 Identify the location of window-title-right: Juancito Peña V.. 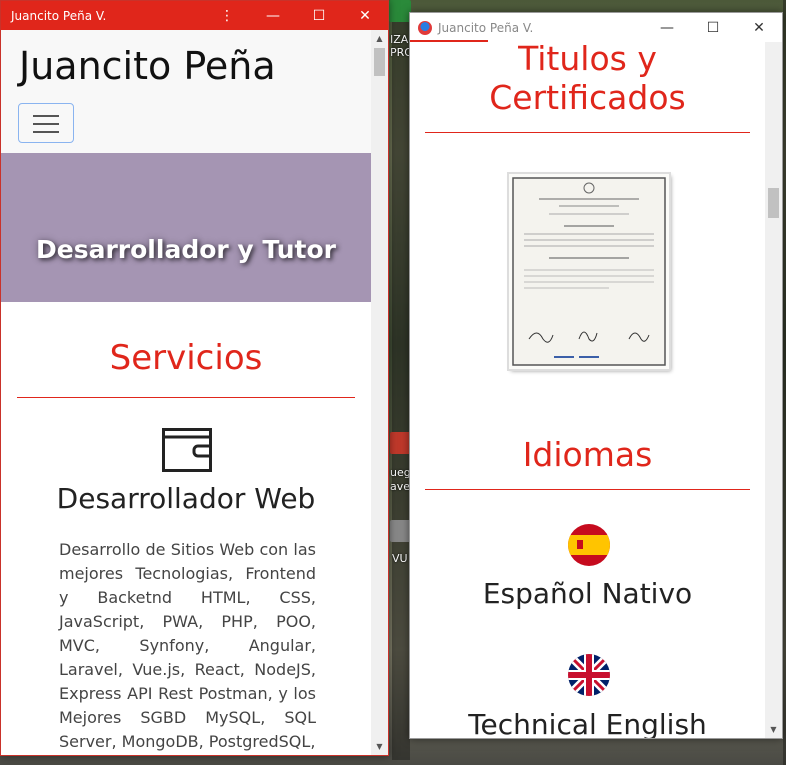
(486, 27).